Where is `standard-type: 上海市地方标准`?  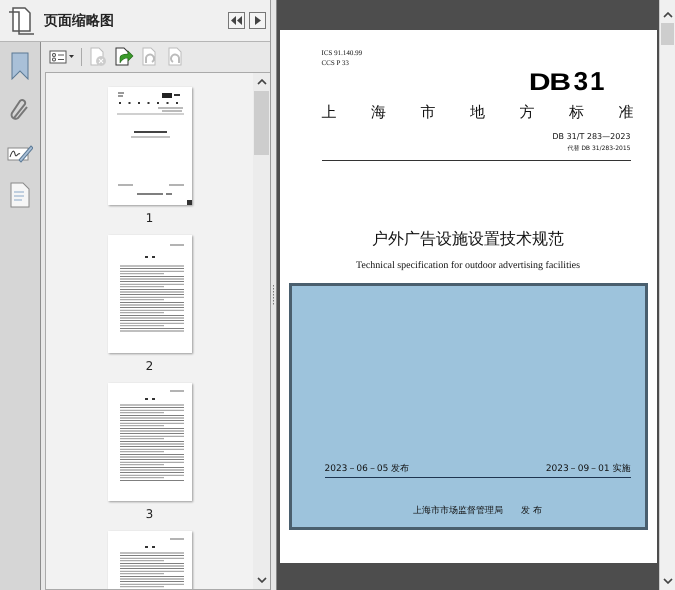
standard-type: 上海市地方标准 is located at coordinates (476, 112).